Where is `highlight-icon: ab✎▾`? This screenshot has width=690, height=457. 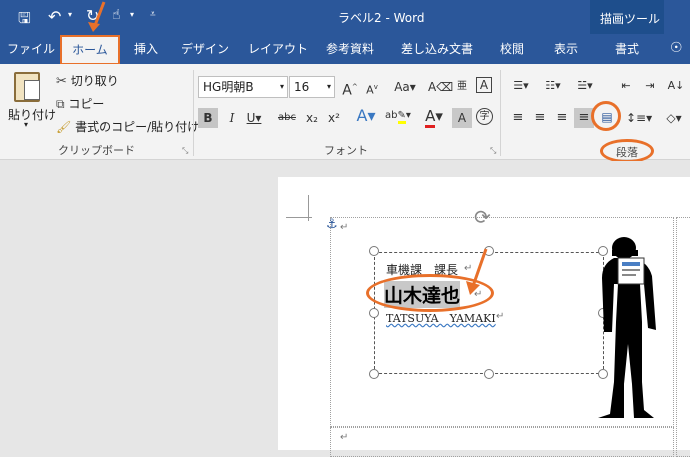
highlight-icon: ab✎▾ is located at coordinates (398, 116).